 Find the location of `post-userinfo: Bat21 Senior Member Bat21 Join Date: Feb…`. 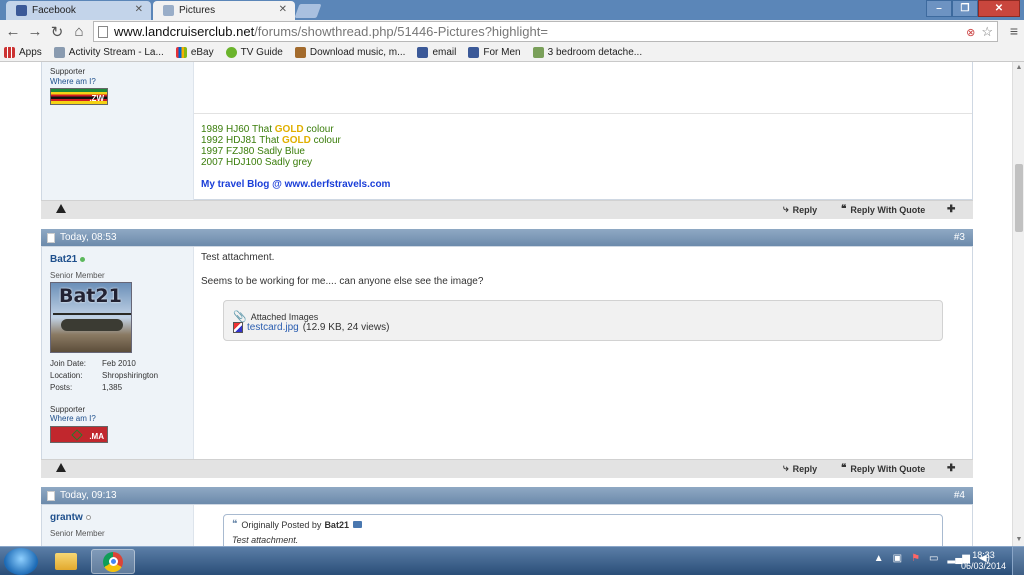

post-userinfo: Bat21 Senior Member Bat21 Join Date: Feb… is located at coordinates (118, 353).